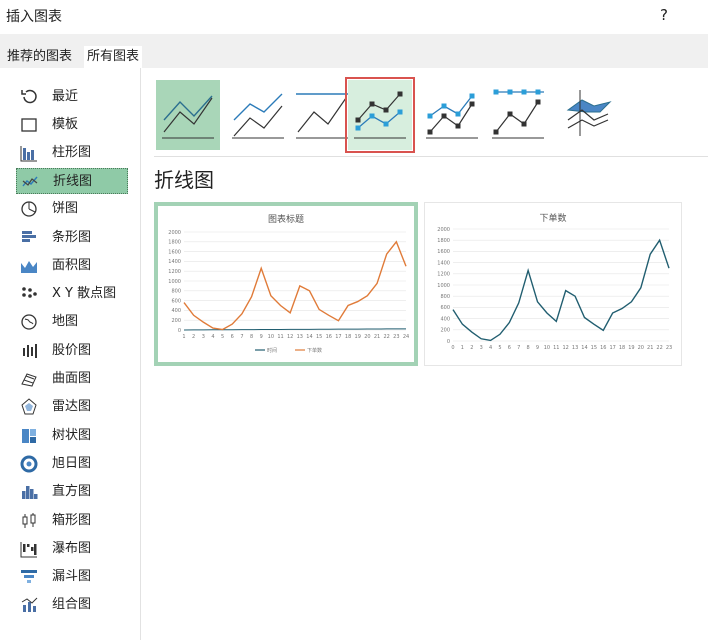 This screenshot has width=708, height=640. Describe the element at coordinates (34, 17) in the screenshot. I see `dialog-title: 插入图表` at that location.